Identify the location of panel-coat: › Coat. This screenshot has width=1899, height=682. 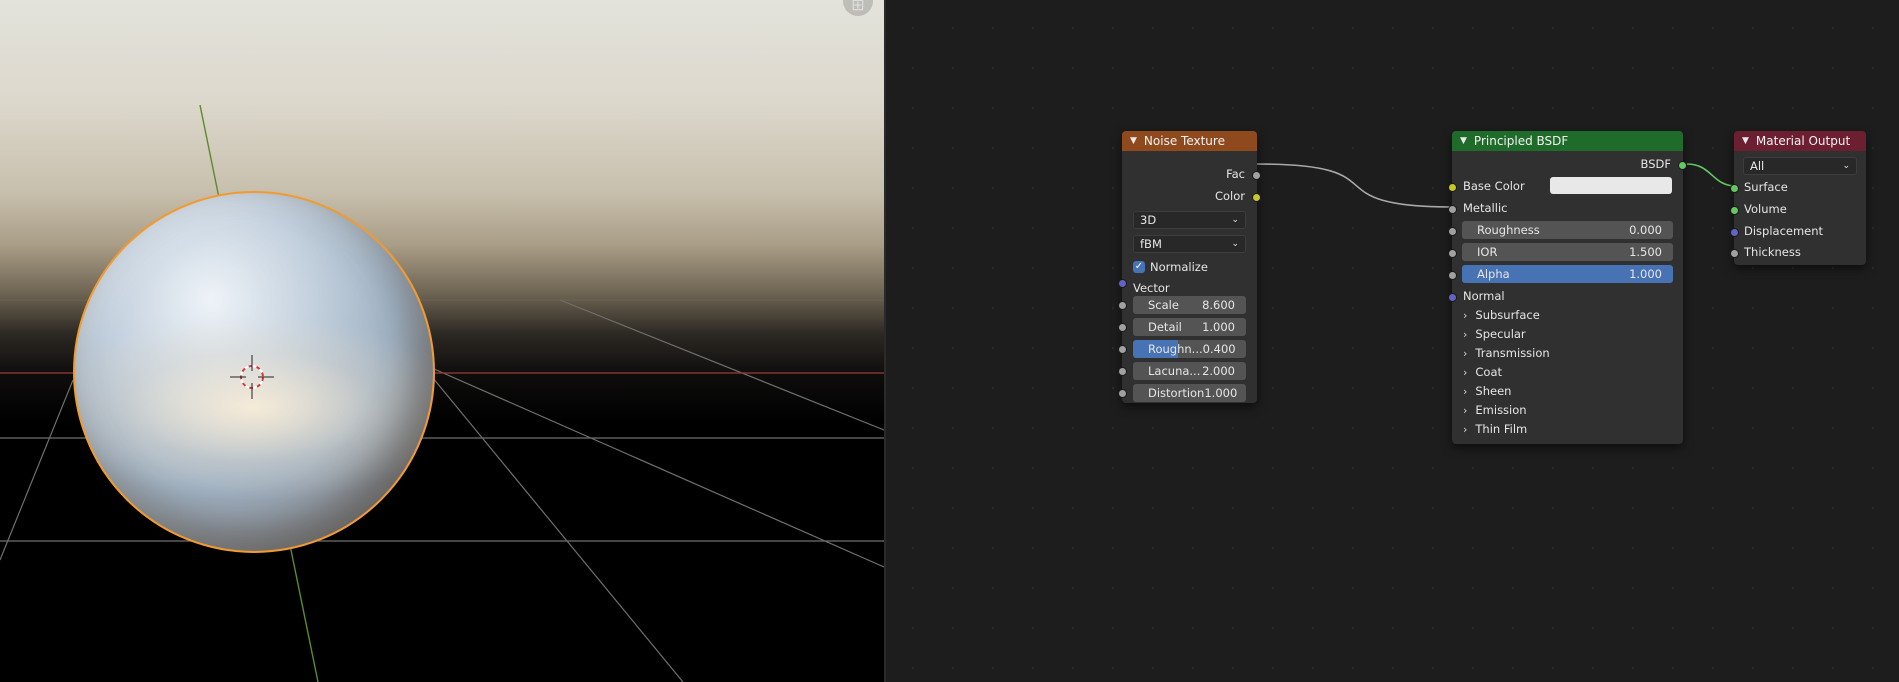
(1482, 372).